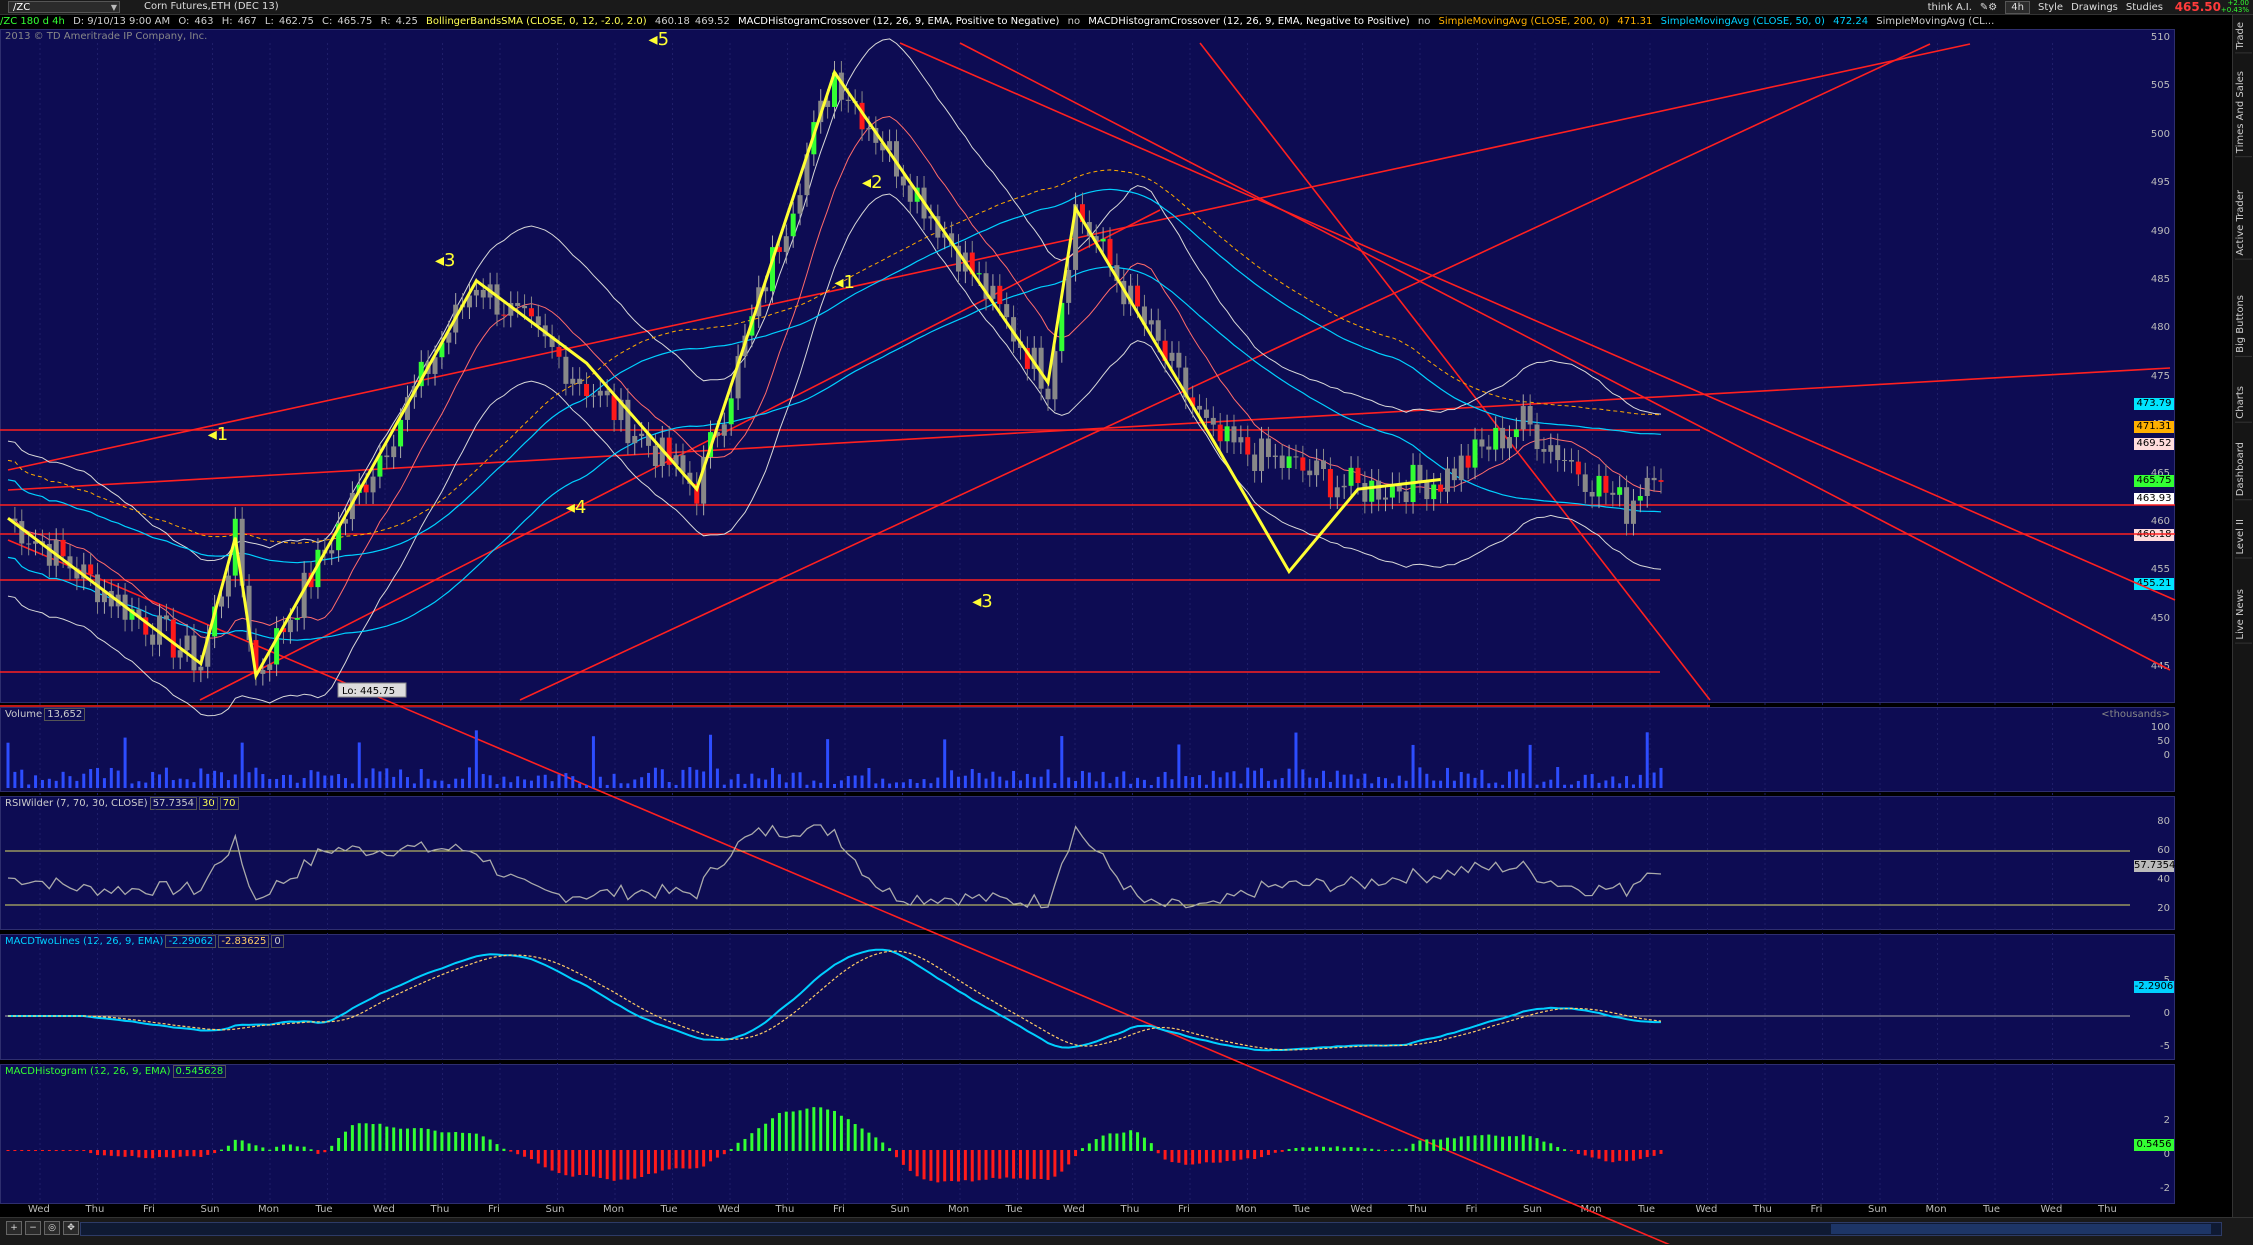  I want to click on rsi-line, so click(834, 866).